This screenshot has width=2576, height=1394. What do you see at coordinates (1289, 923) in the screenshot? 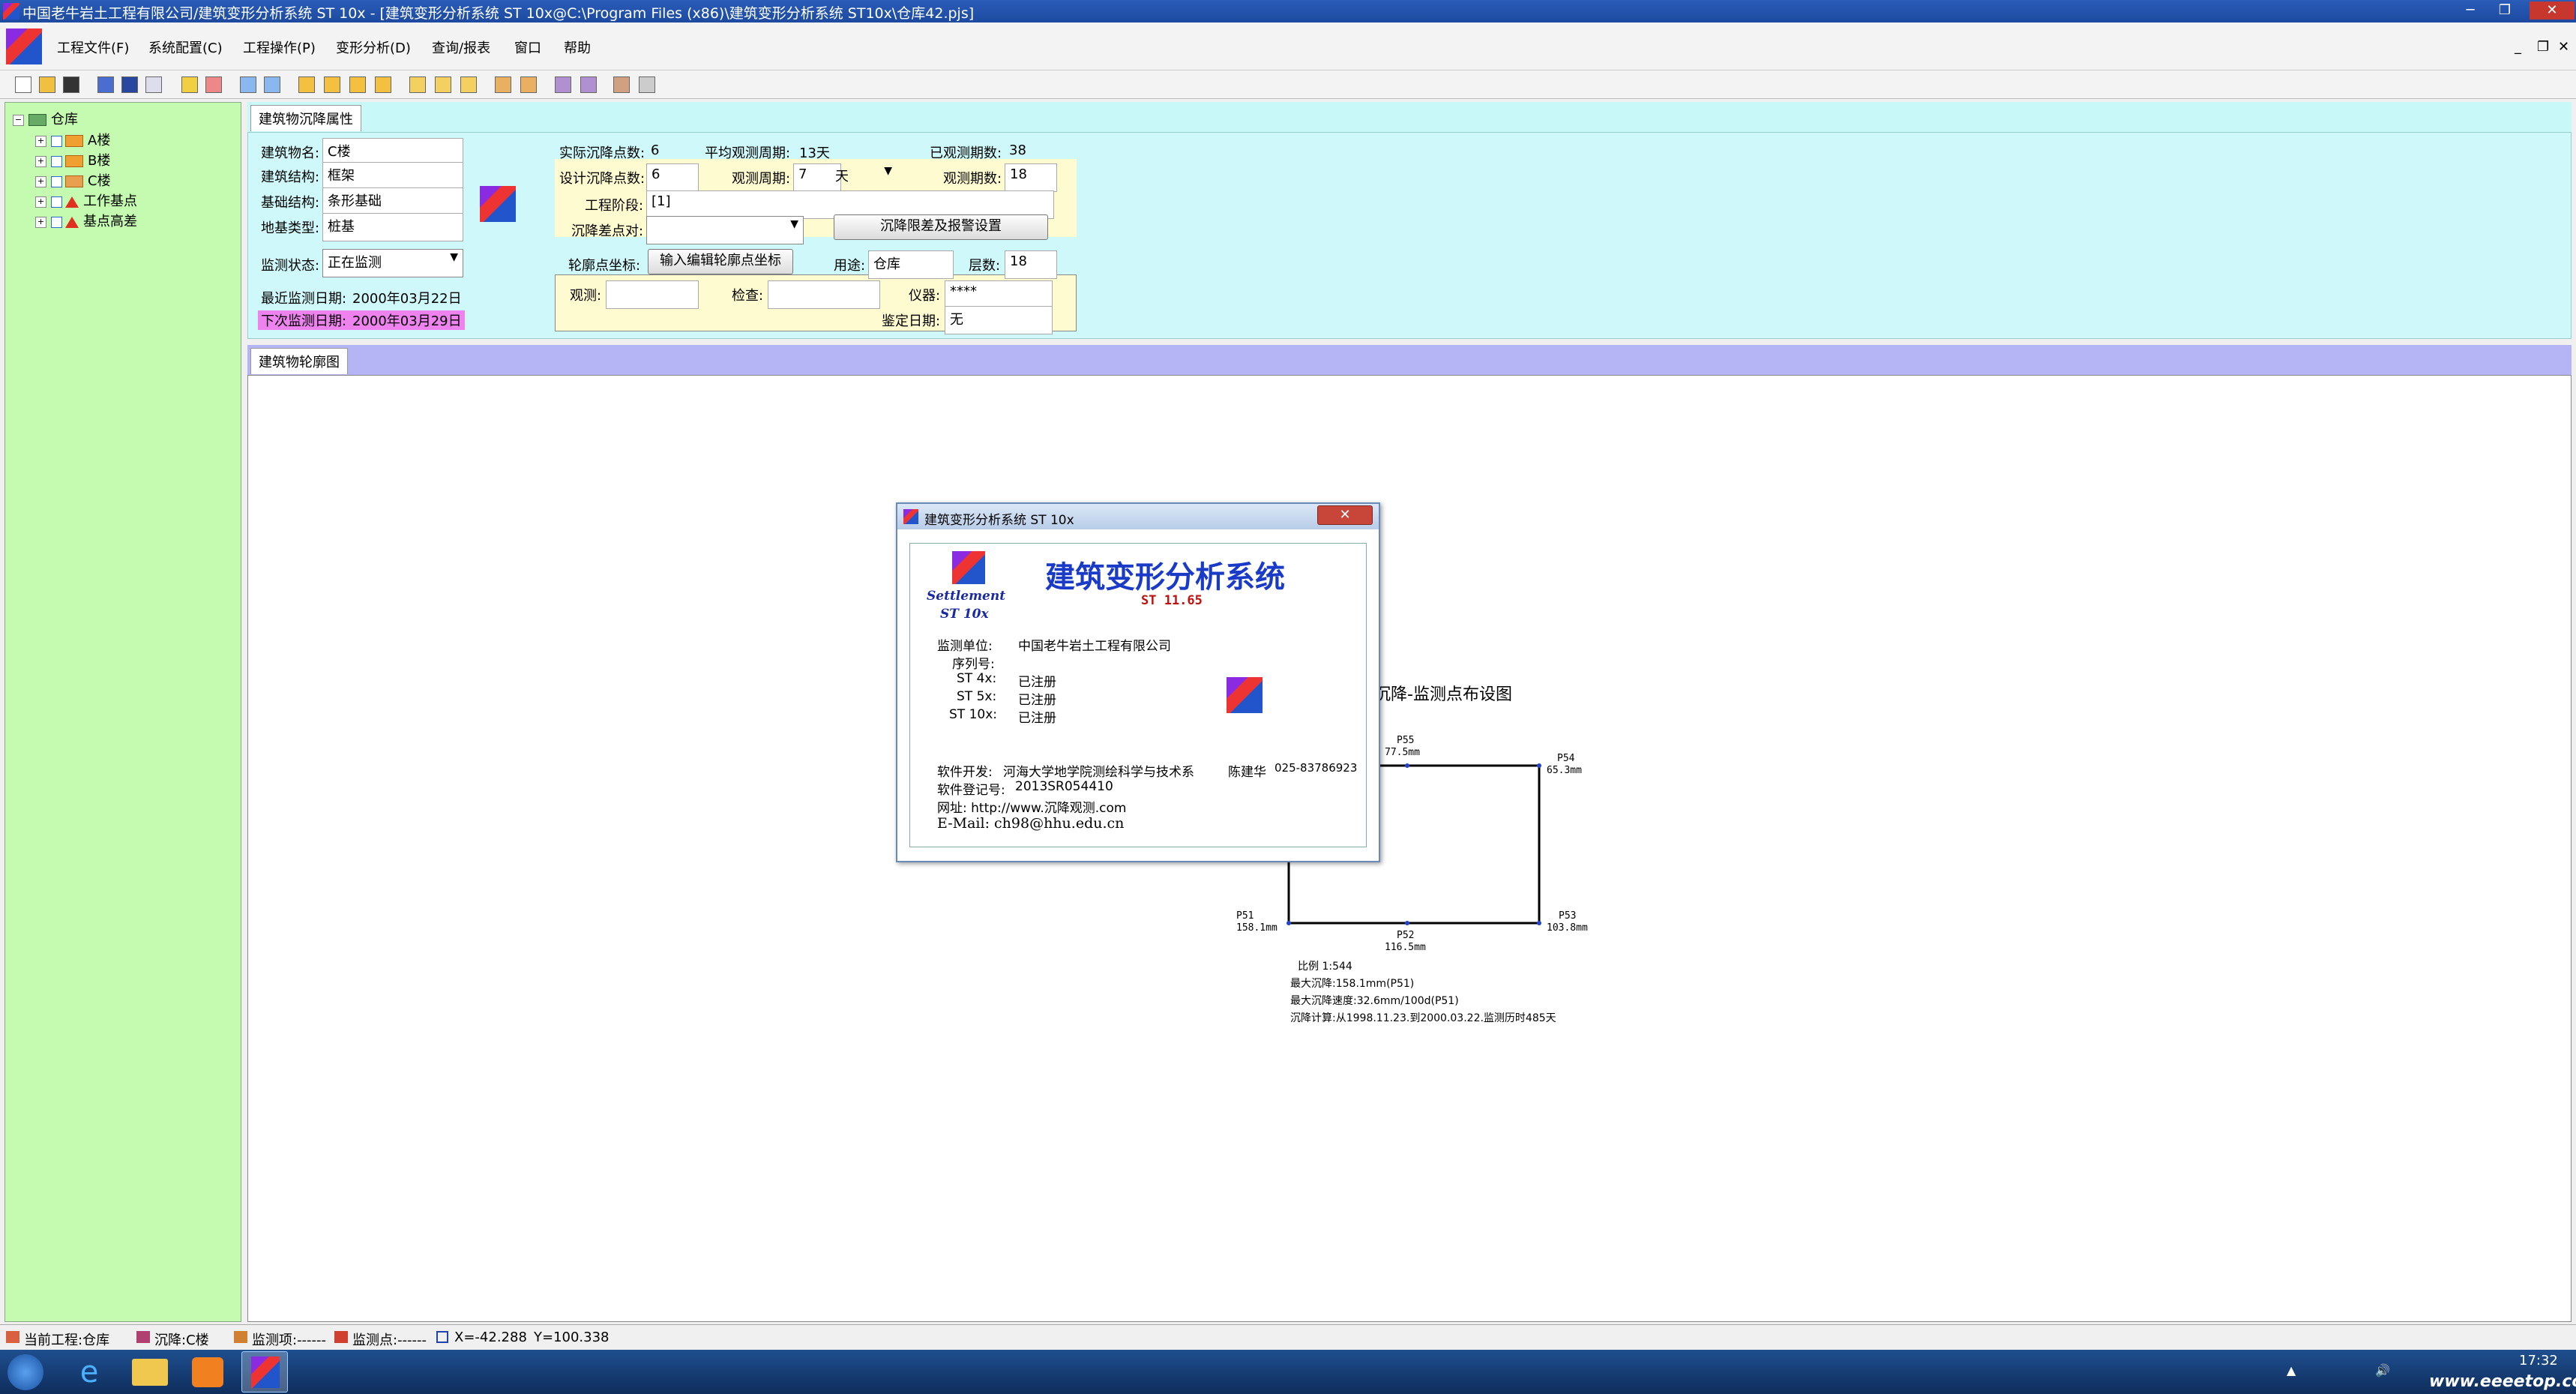
I see `point-marker-p51` at bounding box center [1289, 923].